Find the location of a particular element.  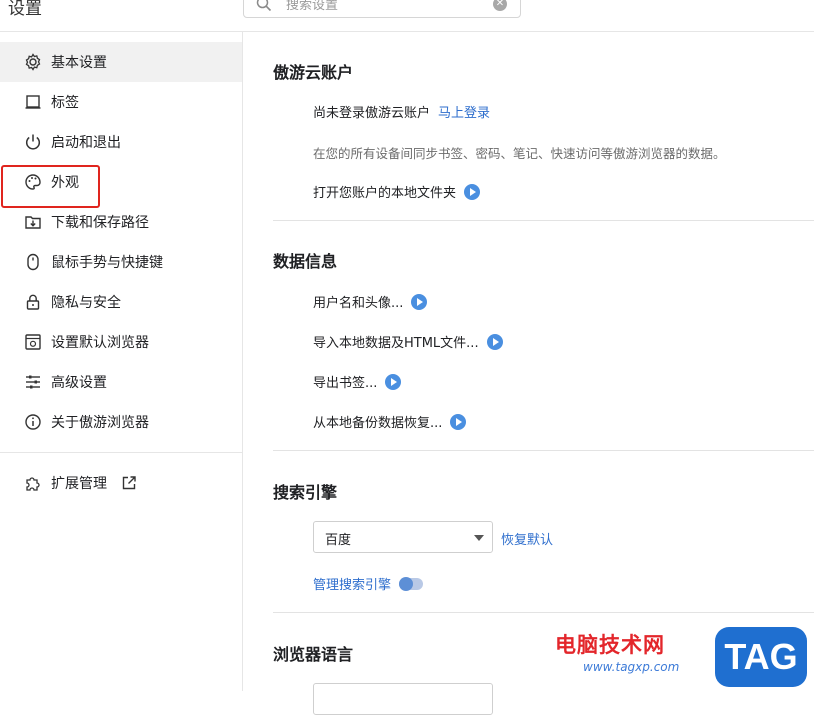

external-link-icon is located at coordinates (129, 483).